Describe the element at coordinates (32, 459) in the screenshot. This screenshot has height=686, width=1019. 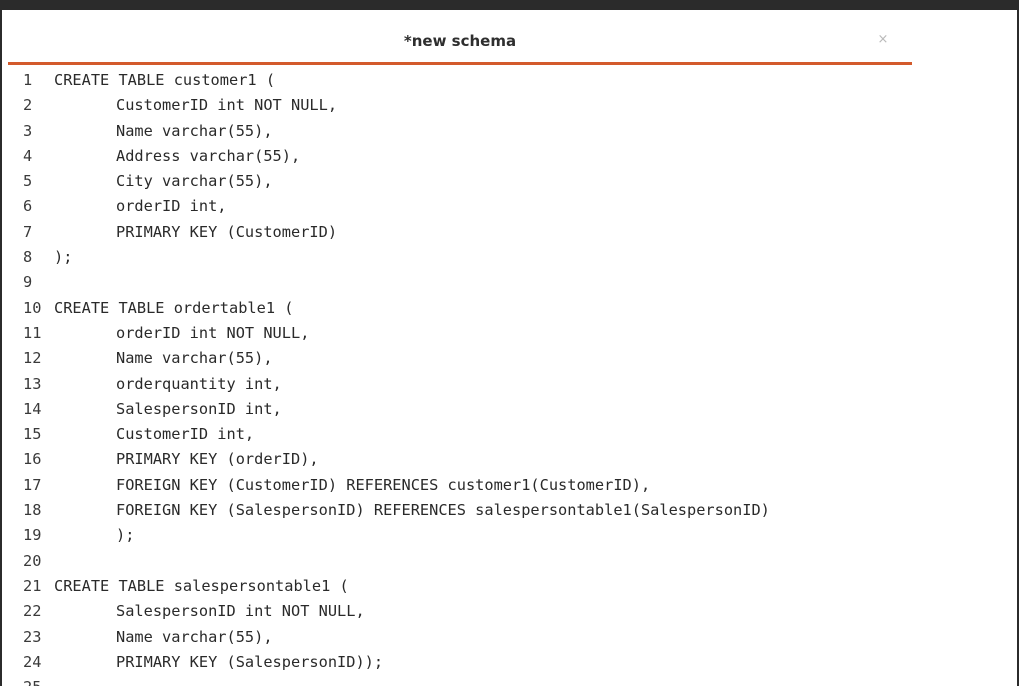
I see `line-number: 16` at that location.